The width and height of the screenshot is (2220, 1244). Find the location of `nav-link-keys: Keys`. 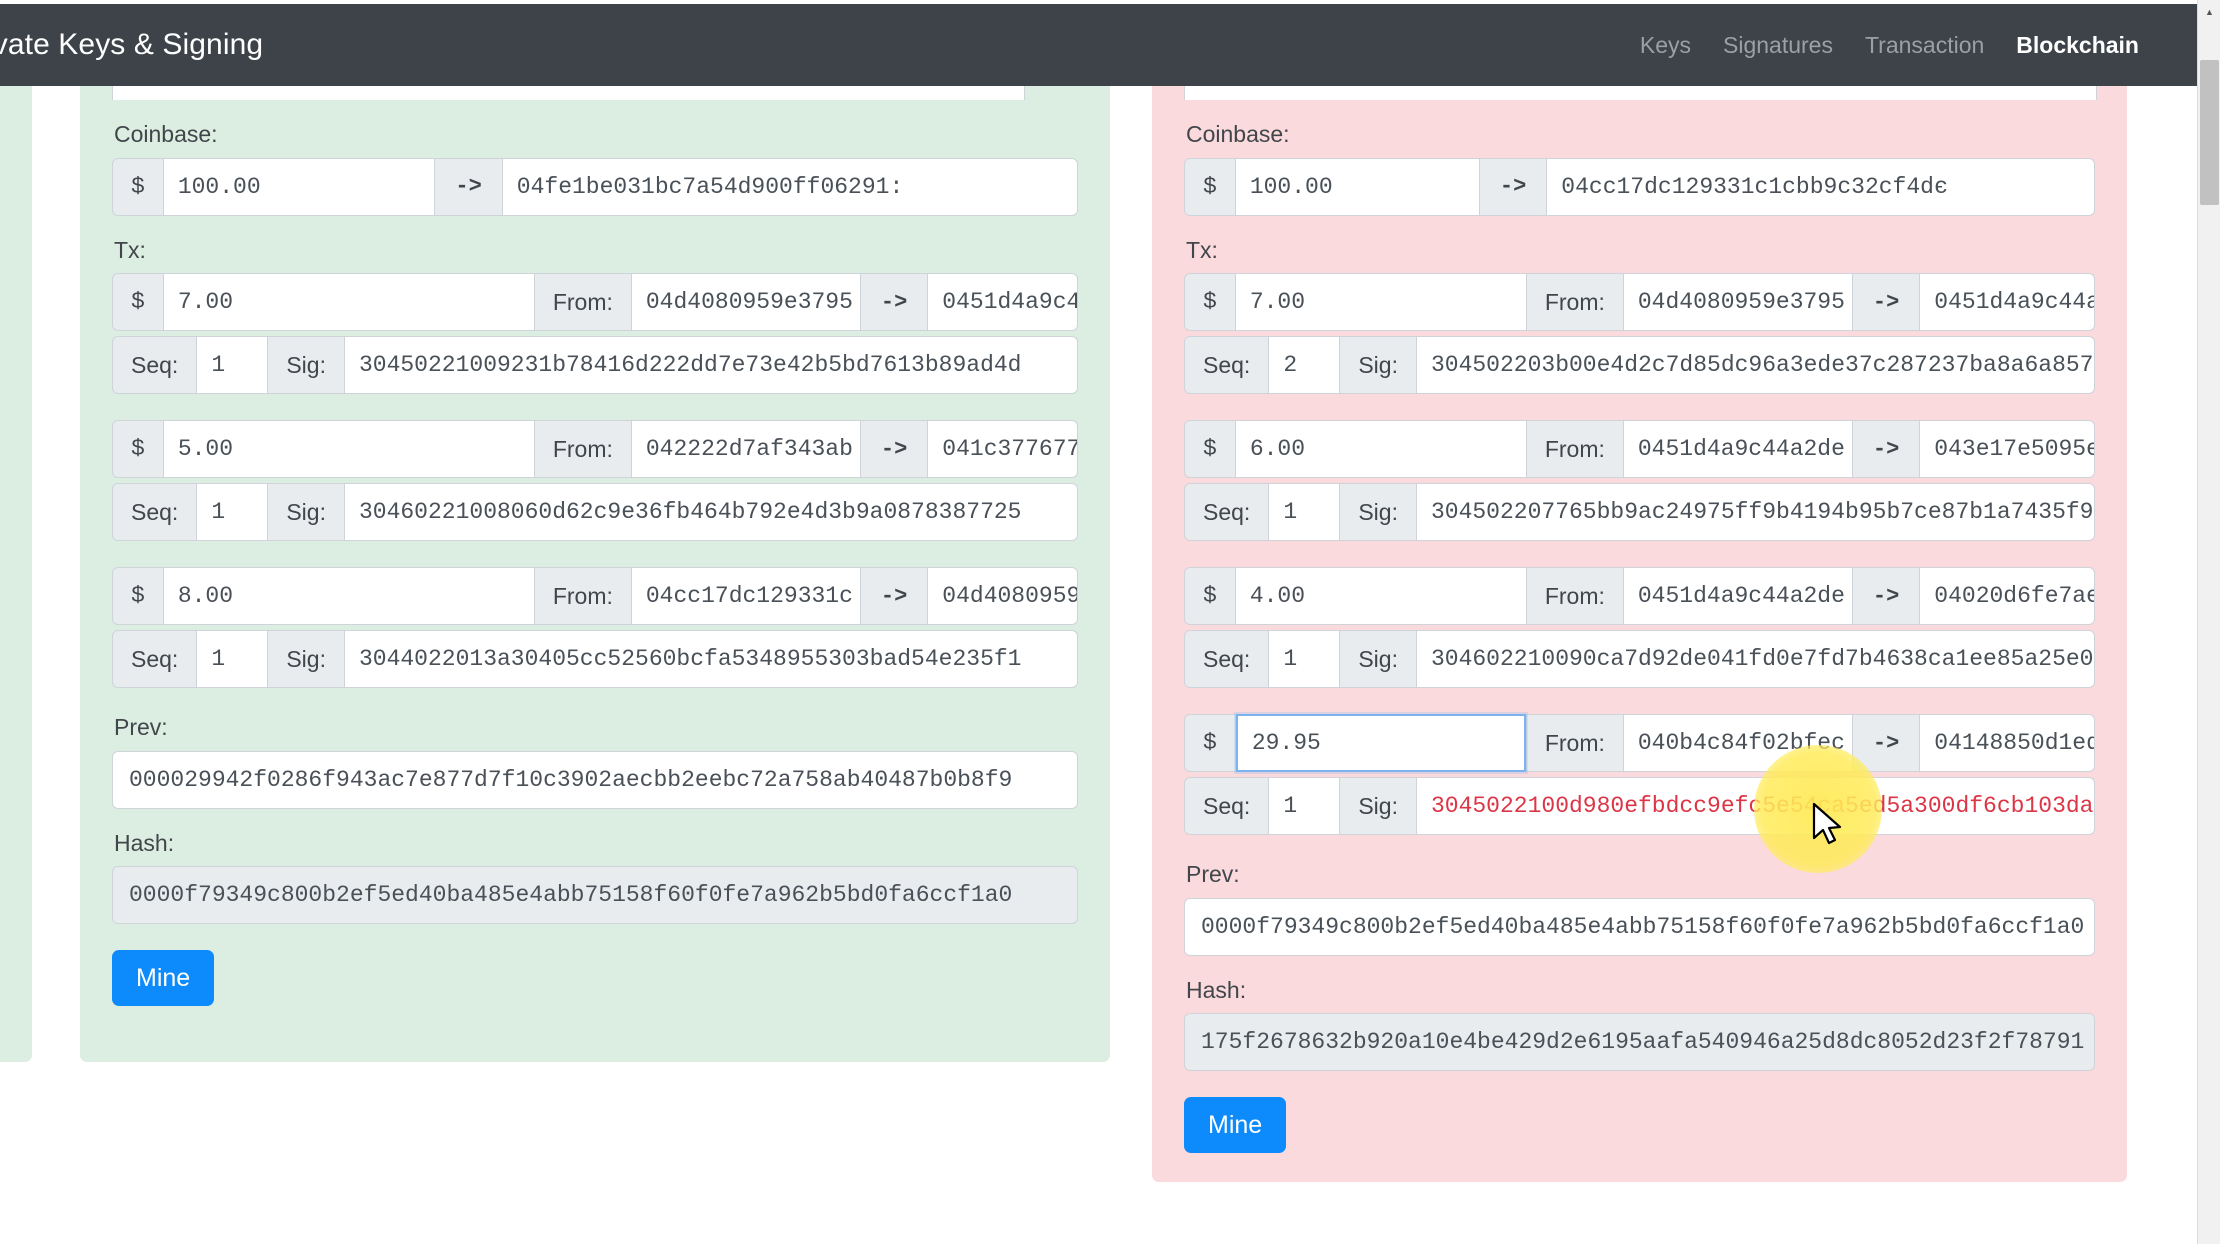

nav-link-keys: Keys is located at coordinates (1665, 45).